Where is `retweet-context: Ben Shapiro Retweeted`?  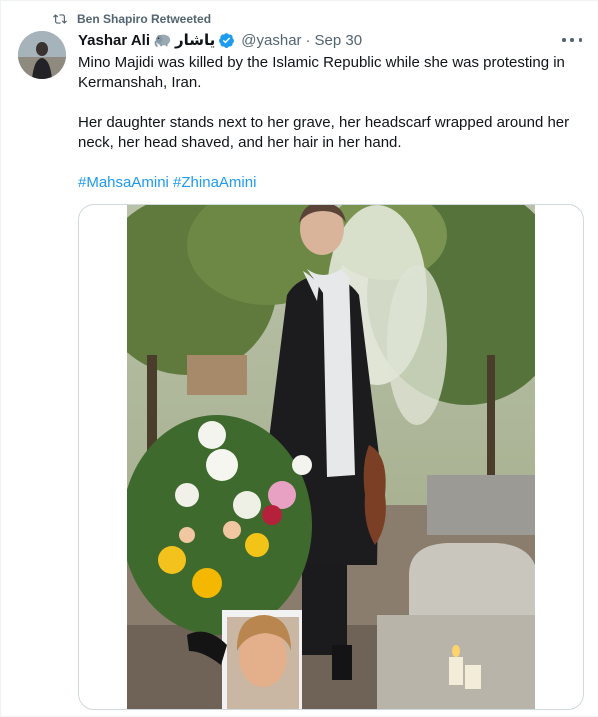 retweet-context: Ben Shapiro Retweeted is located at coordinates (132, 19).